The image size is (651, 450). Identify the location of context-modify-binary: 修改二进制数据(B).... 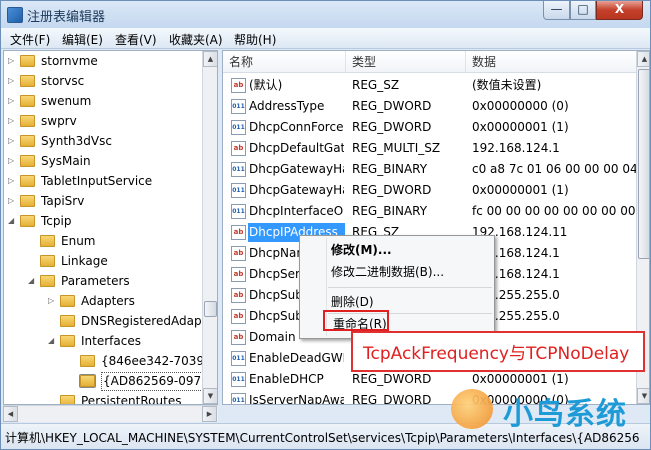
(387, 271).